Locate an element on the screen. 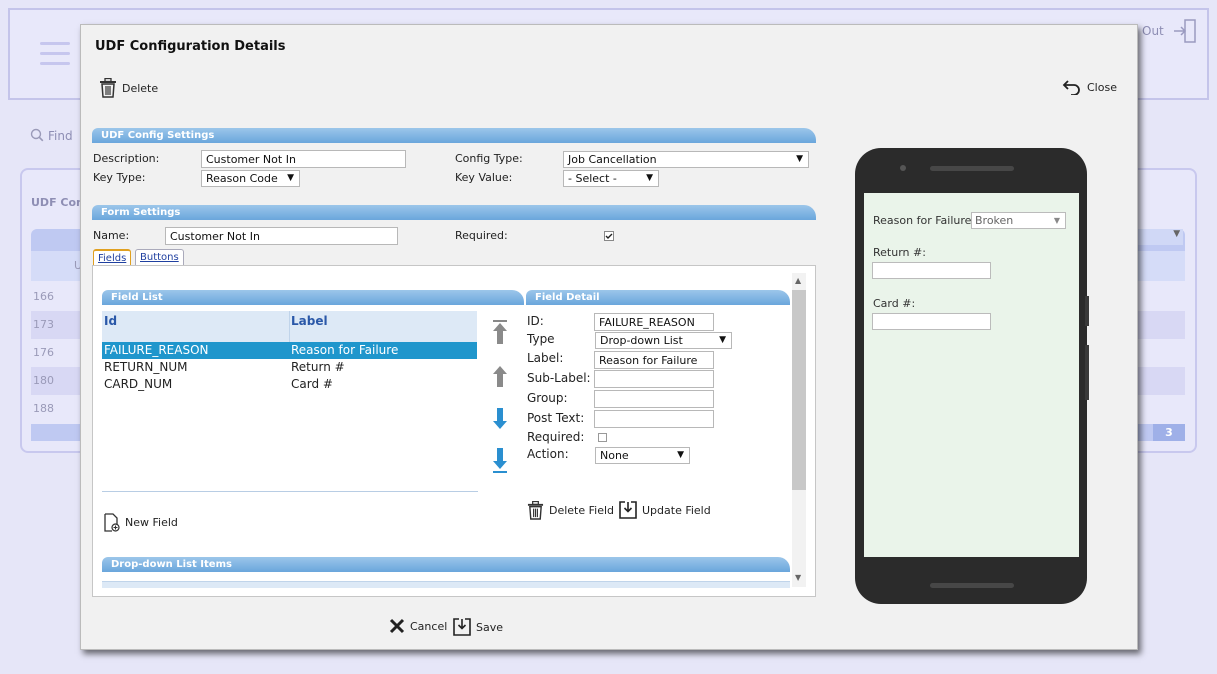  label-input: Reason for Failure is located at coordinates (654, 360).